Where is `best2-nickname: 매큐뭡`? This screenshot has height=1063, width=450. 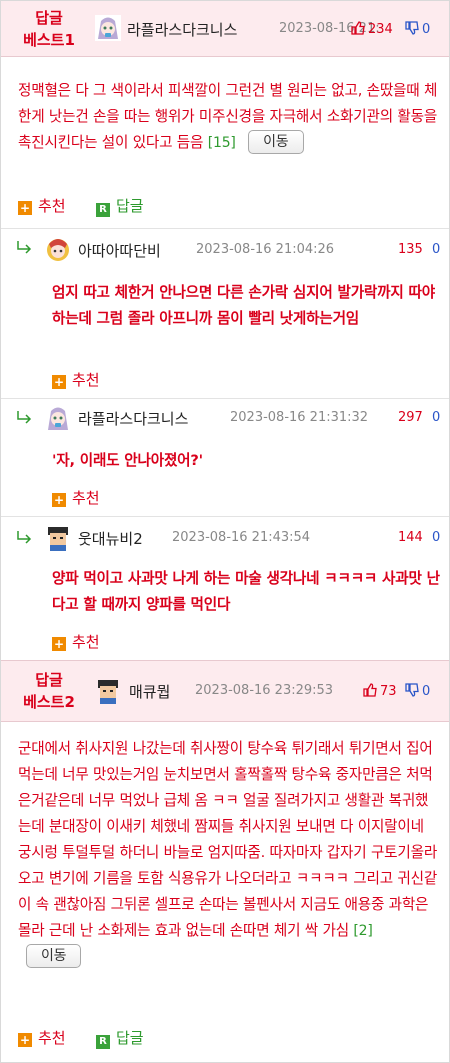 best2-nickname: 매큐뭡 is located at coordinates (149, 691).